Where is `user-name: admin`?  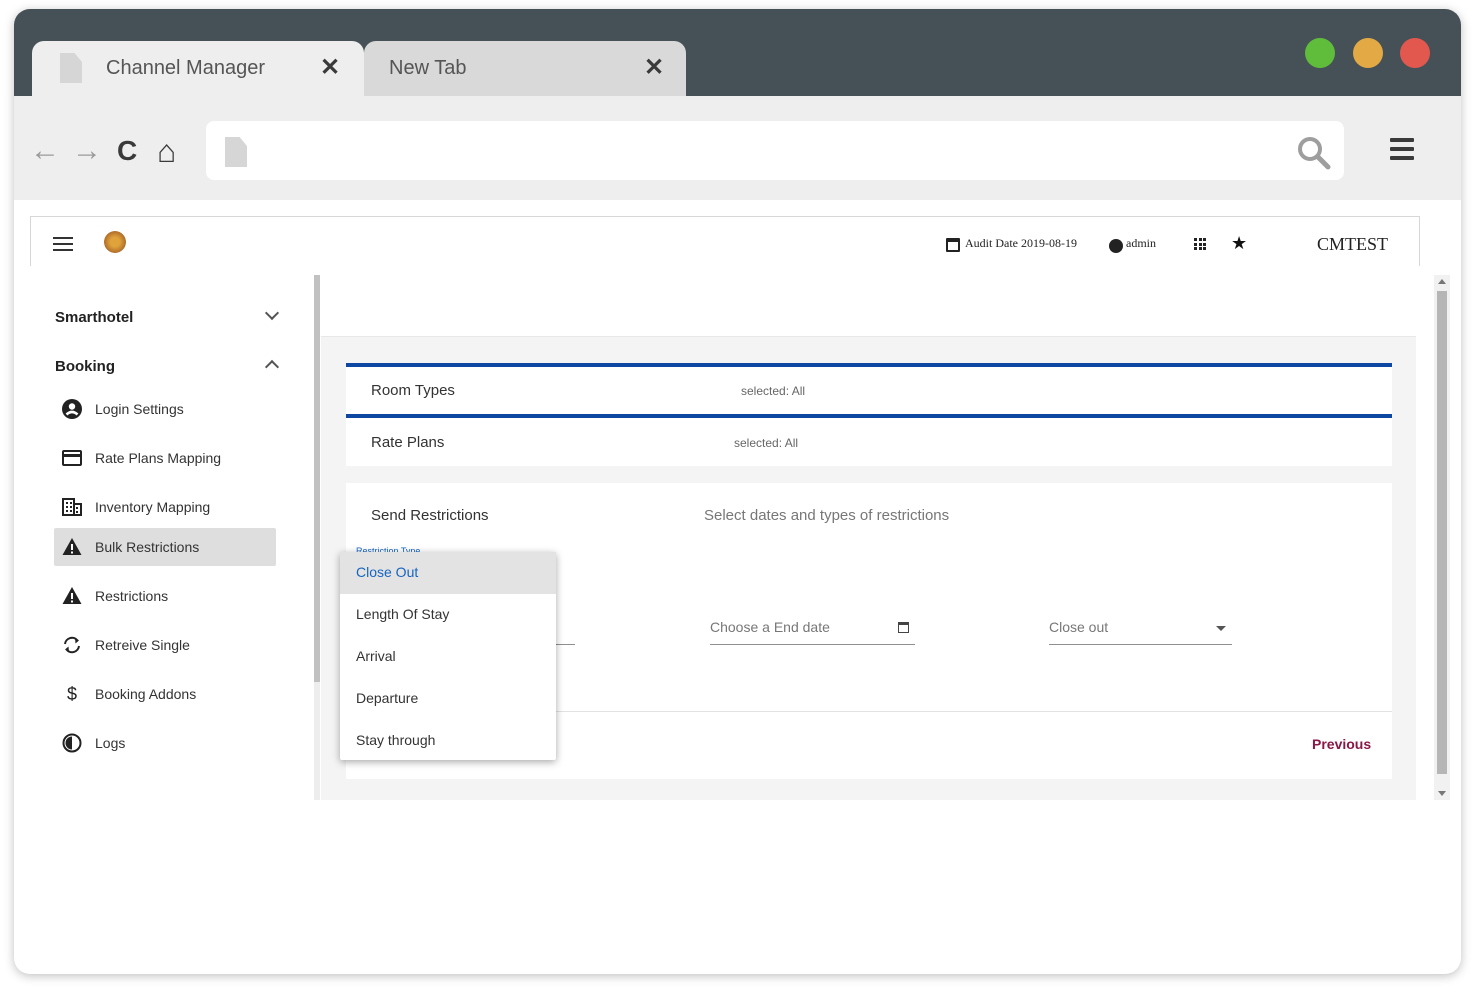 user-name: admin is located at coordinates (1141, 243).